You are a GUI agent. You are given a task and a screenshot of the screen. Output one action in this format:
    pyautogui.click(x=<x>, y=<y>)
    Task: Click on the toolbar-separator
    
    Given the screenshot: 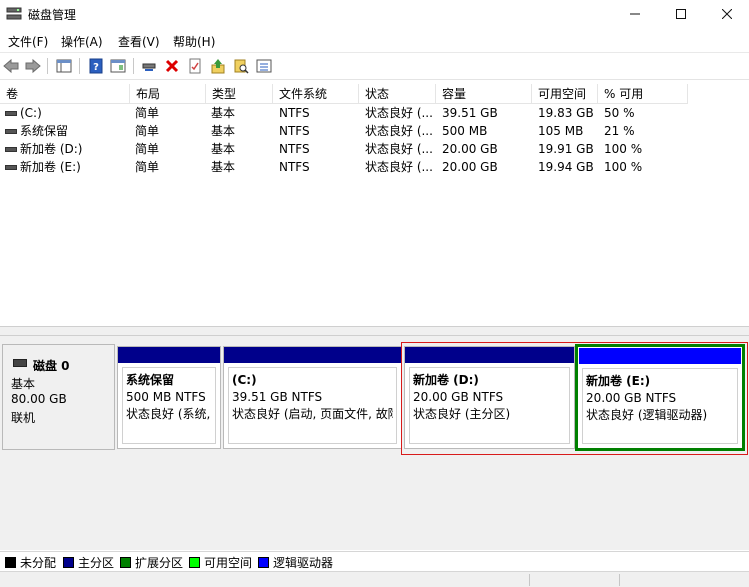 What is the action you would take?
    pyautogui.click(x=133, y=66)
    